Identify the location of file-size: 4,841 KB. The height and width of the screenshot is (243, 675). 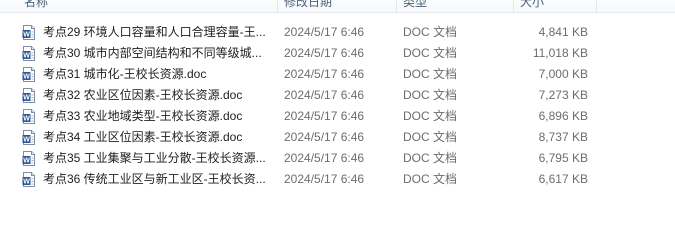
(563, 32).